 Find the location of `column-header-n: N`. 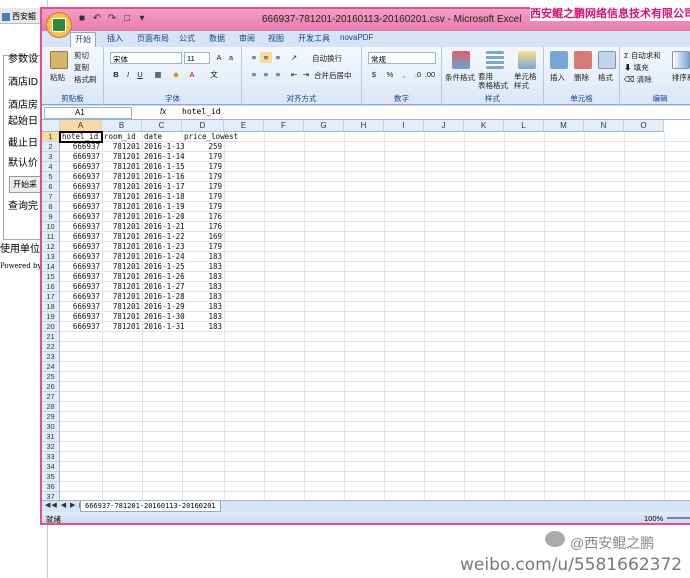

column-header-n: N is located at coordinates (604, 126).